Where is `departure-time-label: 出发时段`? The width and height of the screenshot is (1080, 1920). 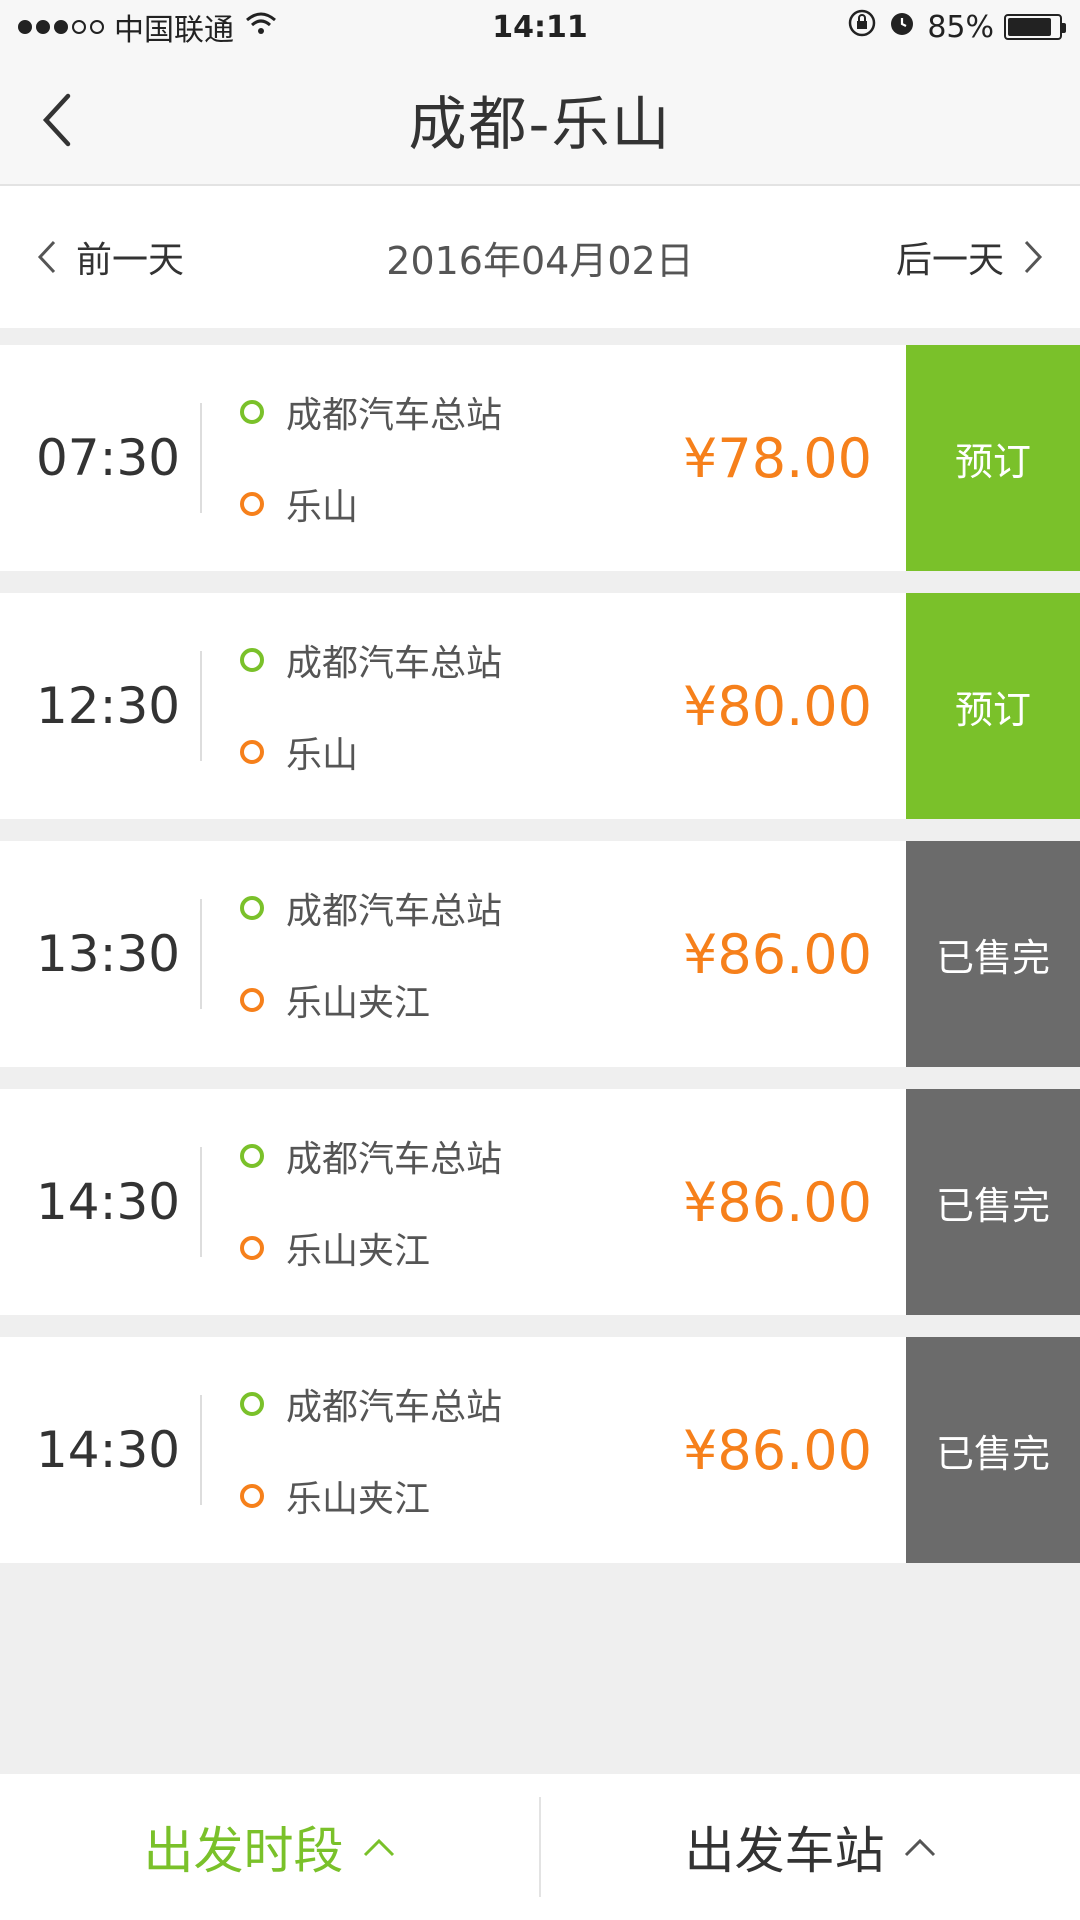
departure-time-label: 出发时段 is located at coordinates (243, 1851).